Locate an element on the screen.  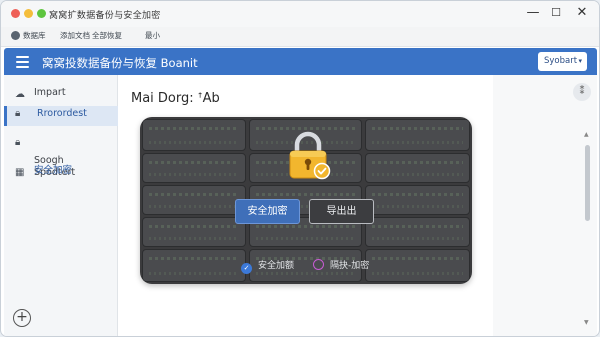
support-label: Syobart is located at coordinates (561, 61).